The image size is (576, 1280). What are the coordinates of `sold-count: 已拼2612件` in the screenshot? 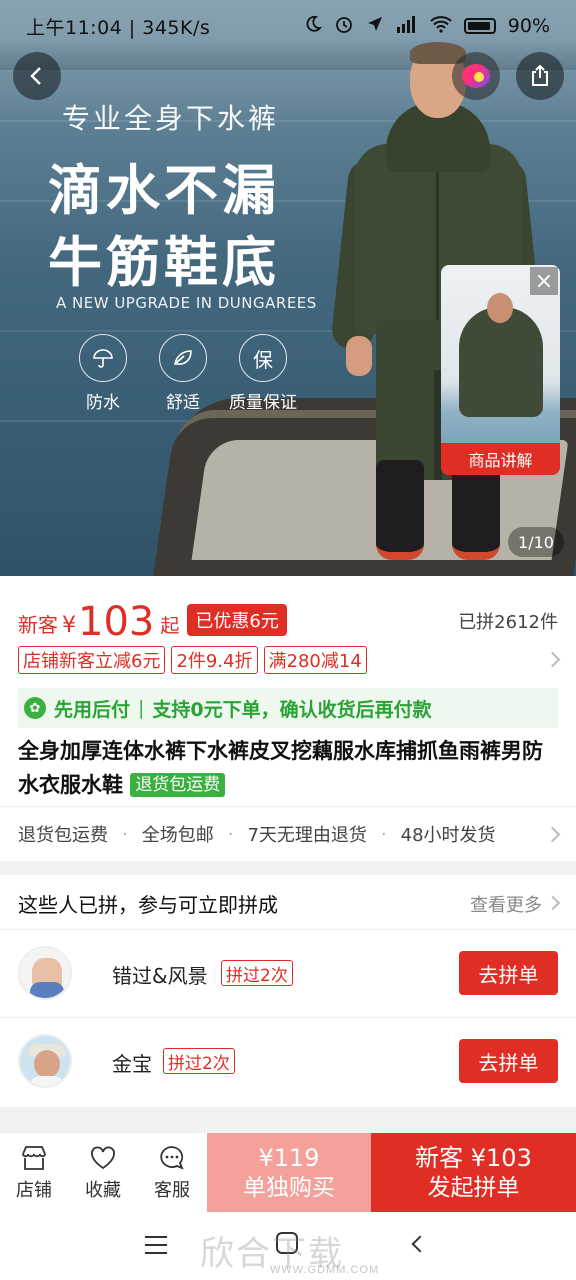 It's located at (508, 622).